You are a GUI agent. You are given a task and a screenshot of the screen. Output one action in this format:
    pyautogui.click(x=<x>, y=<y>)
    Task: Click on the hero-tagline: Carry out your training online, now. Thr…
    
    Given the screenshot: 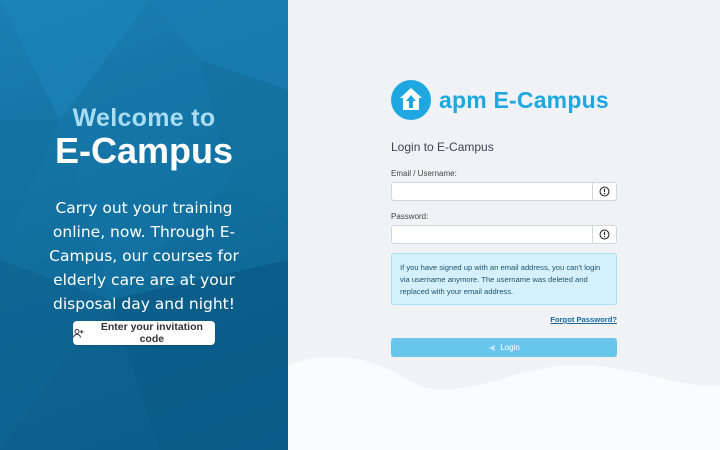 What is the action you would take?
    pyautogui.click(x=144, y=256)
    